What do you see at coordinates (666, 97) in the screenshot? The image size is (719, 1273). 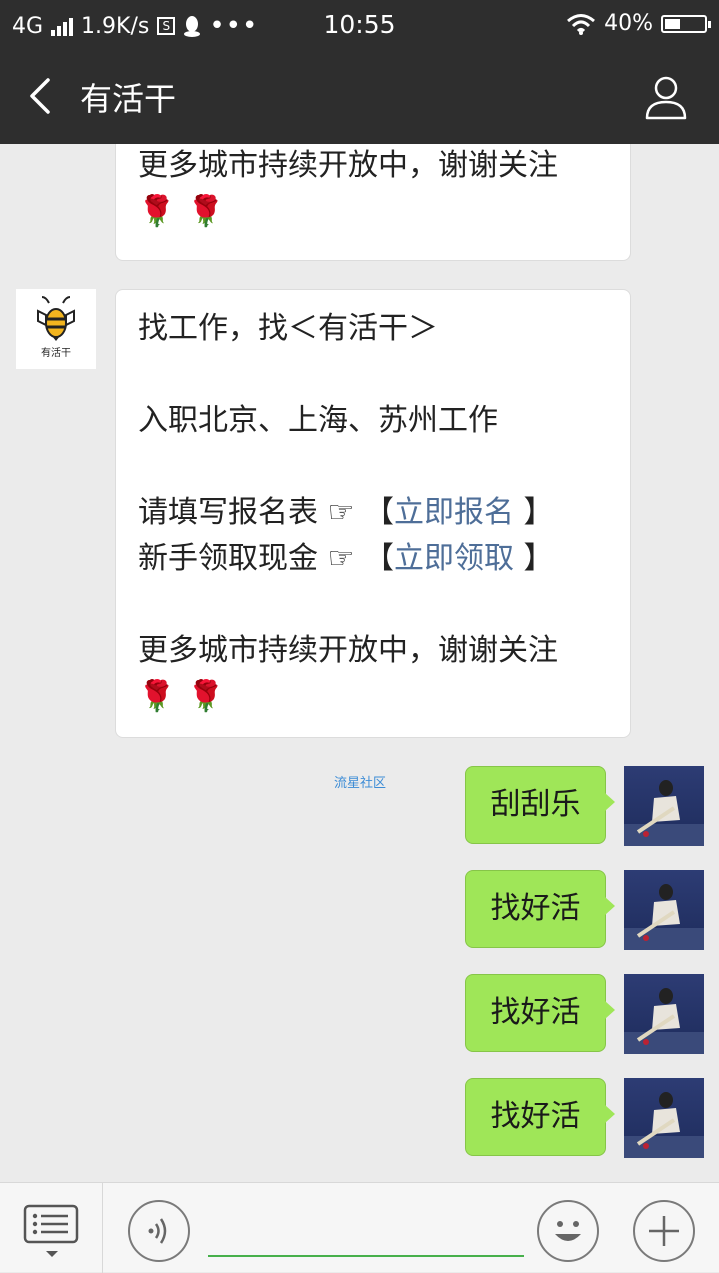 I see `profile-icon` at bounding box center [666, 97].